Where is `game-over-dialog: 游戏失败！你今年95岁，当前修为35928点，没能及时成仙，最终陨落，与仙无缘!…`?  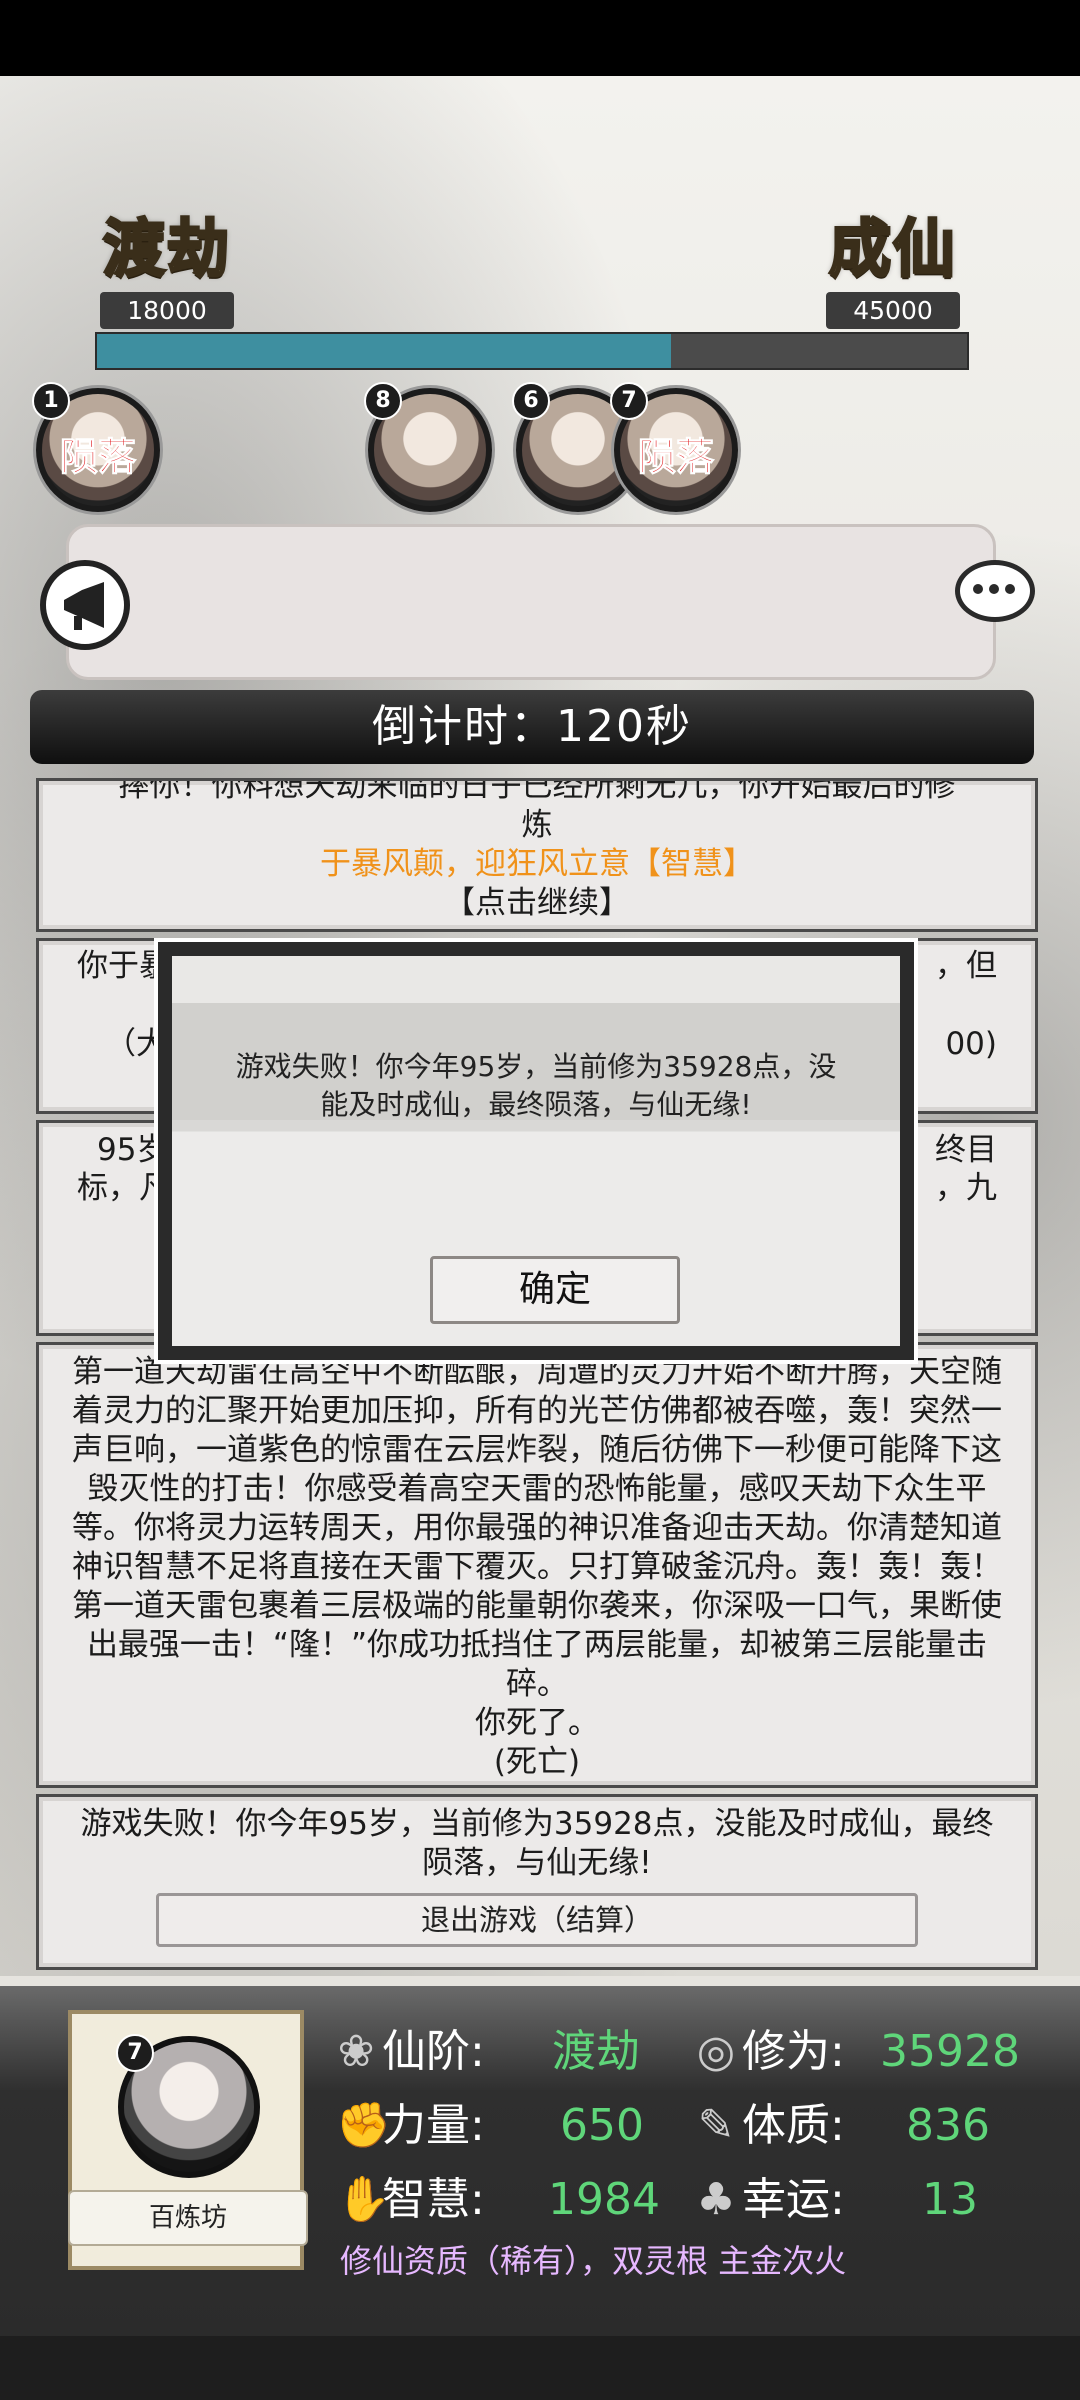
game-over-dialog: 游戏失败！你今年95岁，当前修为35928点，没能及时成仙，最终陨落，与仙无缘!… is located at coordinates (536, 1151).